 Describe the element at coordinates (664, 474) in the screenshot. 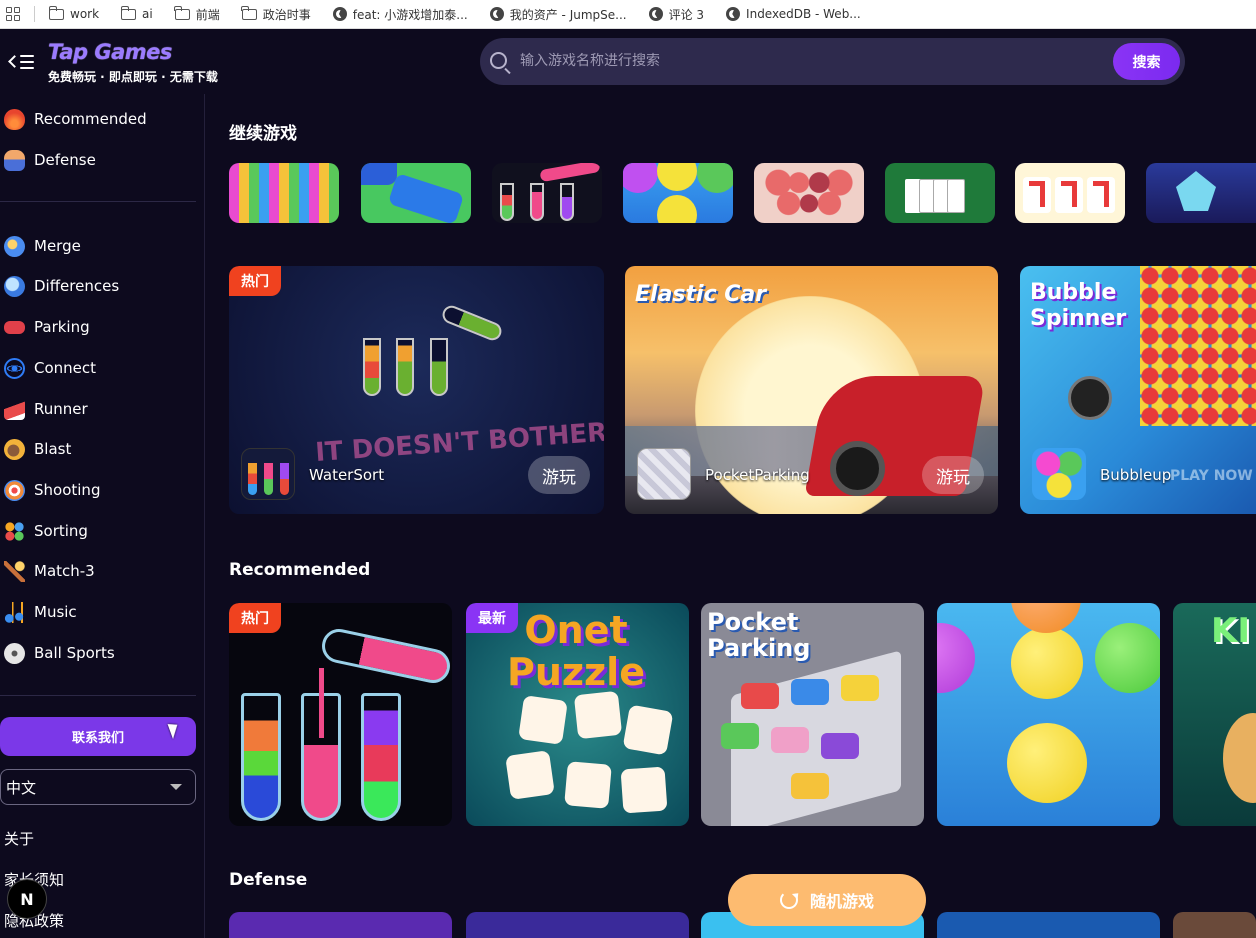

I see `pocketparking-icon` at that location.